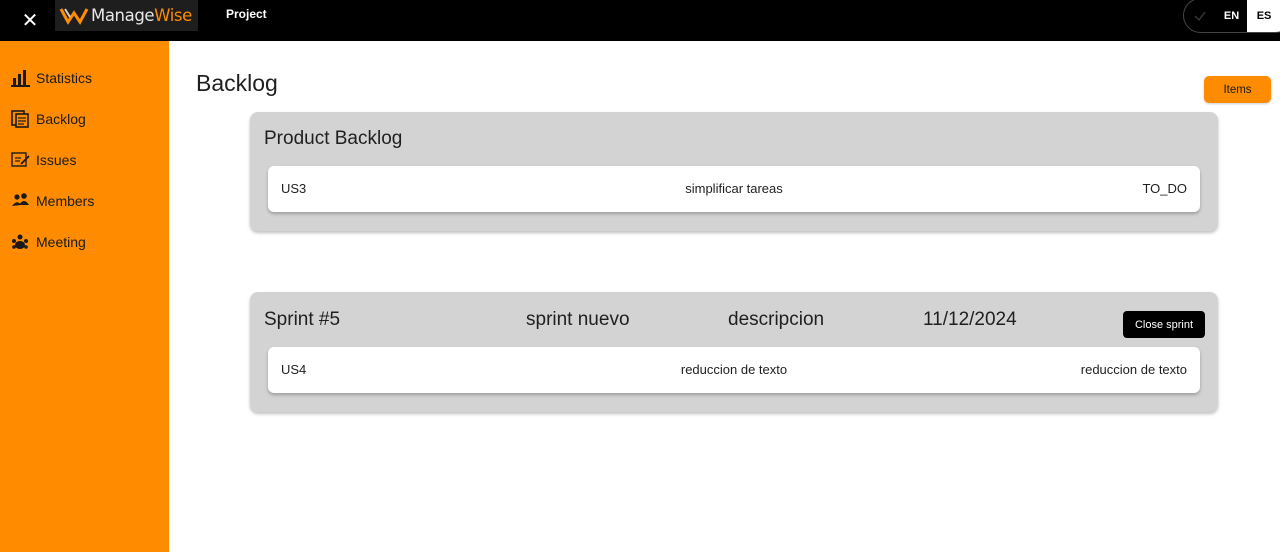  I want to click on sidebar-item-backlog: Backlog, so click(48, 119).